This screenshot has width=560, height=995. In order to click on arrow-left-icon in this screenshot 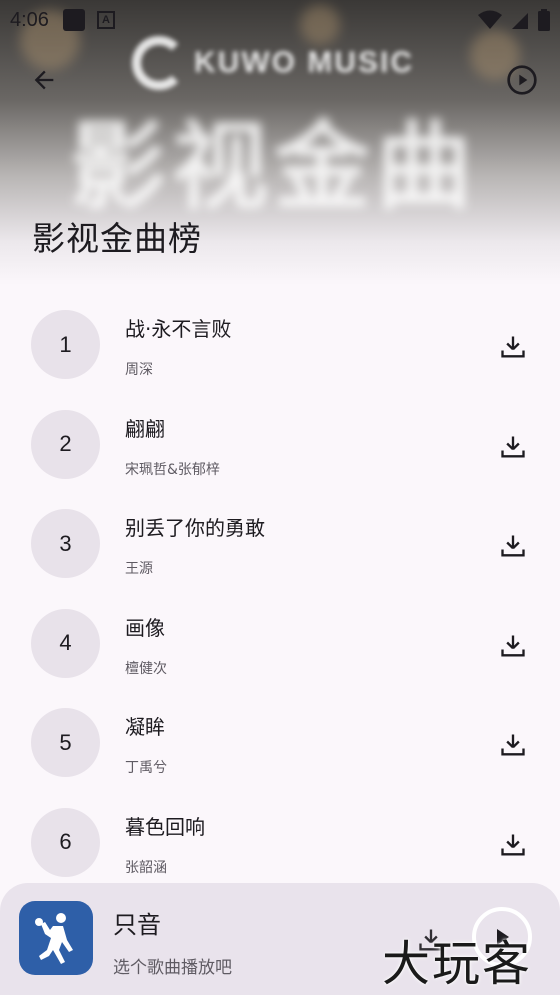, I will do `click(44, 80)`.